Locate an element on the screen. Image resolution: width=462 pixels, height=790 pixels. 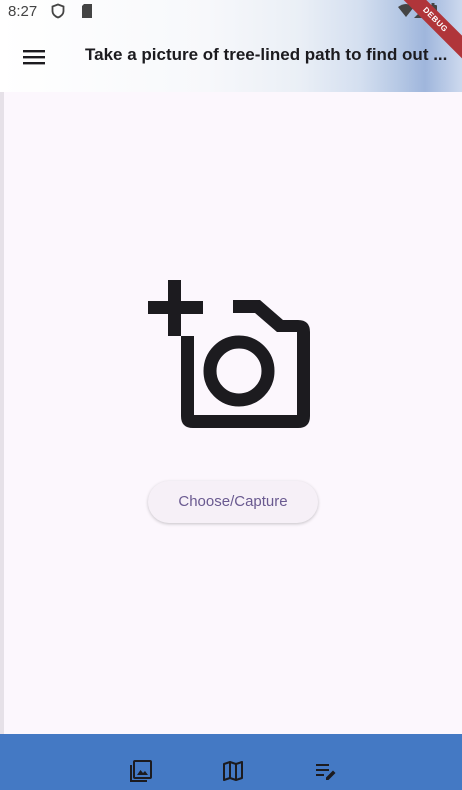
photo-library-icon is located at coordinates (141, 771).